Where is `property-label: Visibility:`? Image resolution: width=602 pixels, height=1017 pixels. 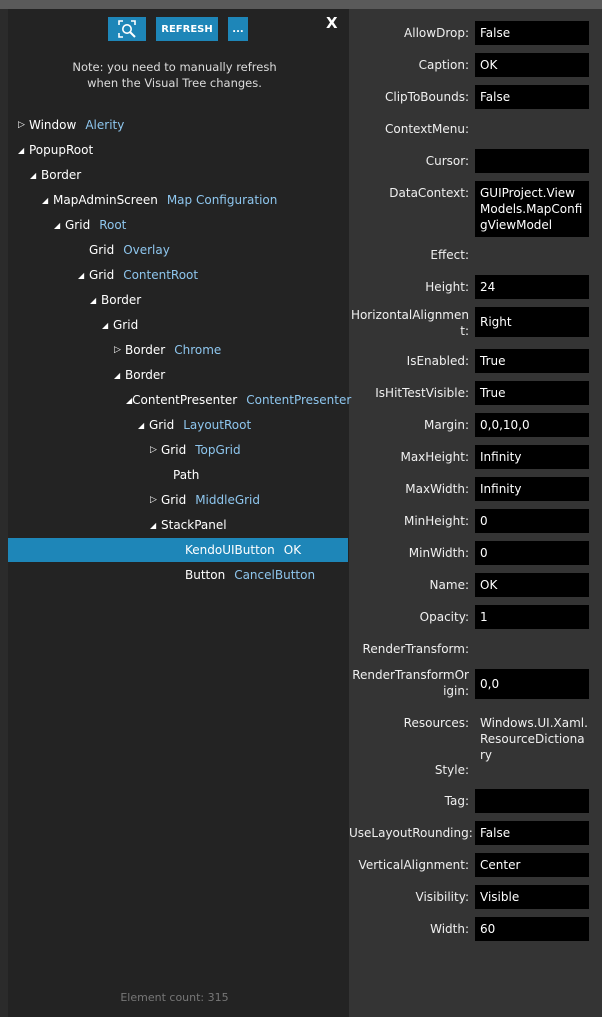
property-label: Visibility: is located at coordinates (442, 897).